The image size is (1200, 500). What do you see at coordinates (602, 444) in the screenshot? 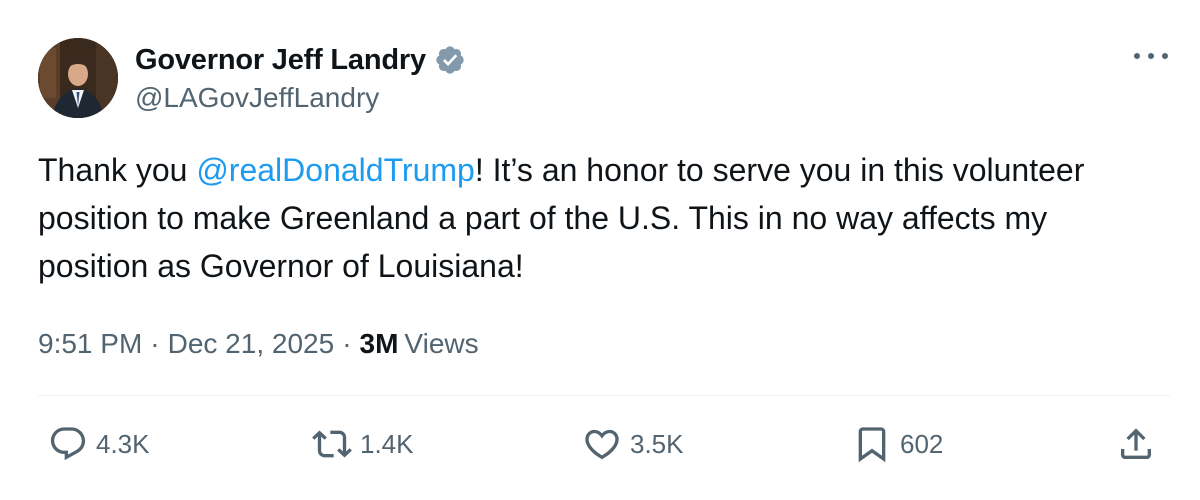
I see `heart-icon` at bounding box center [602, 444].